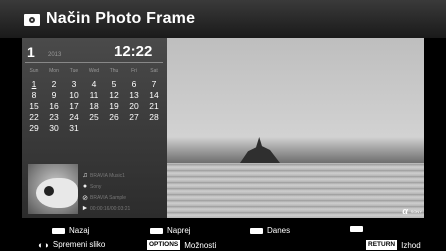 Image resolution: width=446 pixels, height=251 pixels. I want to click on alpha-logo: α, so click(405, 211).